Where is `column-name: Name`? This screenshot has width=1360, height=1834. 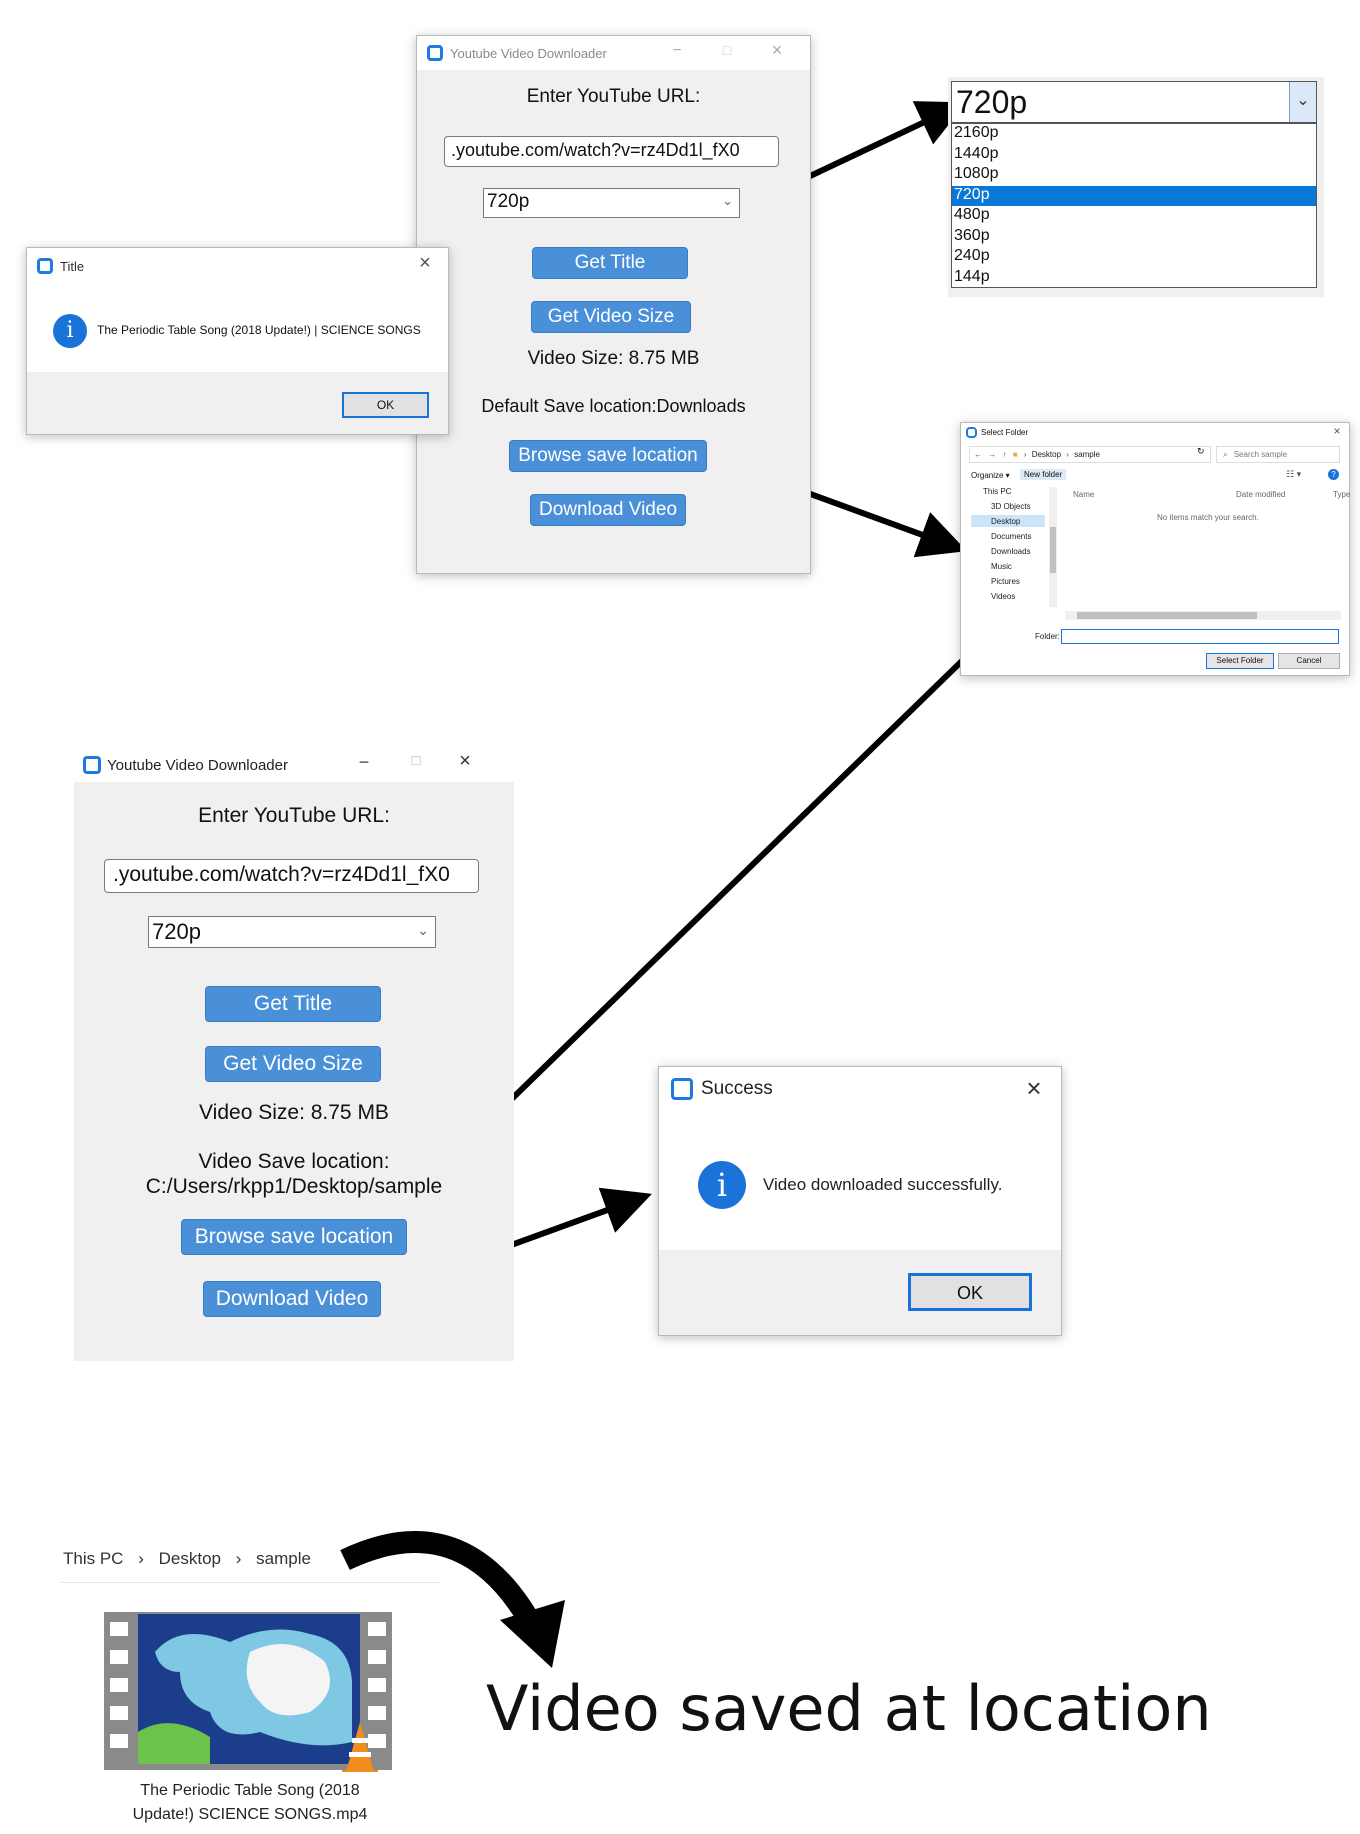 column-name: Name is located at coordinates (1083, 494).